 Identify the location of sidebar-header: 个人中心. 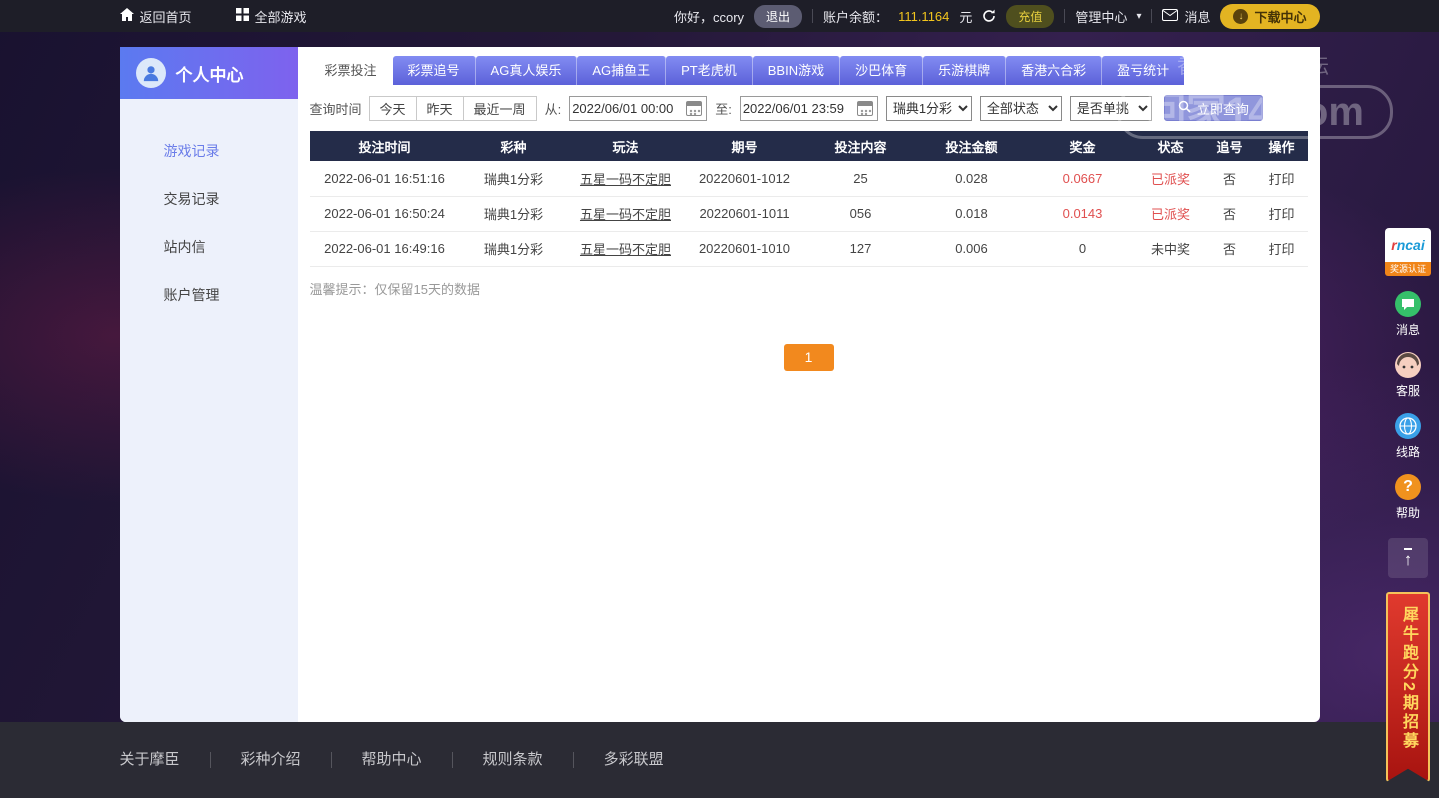
(208, 73).